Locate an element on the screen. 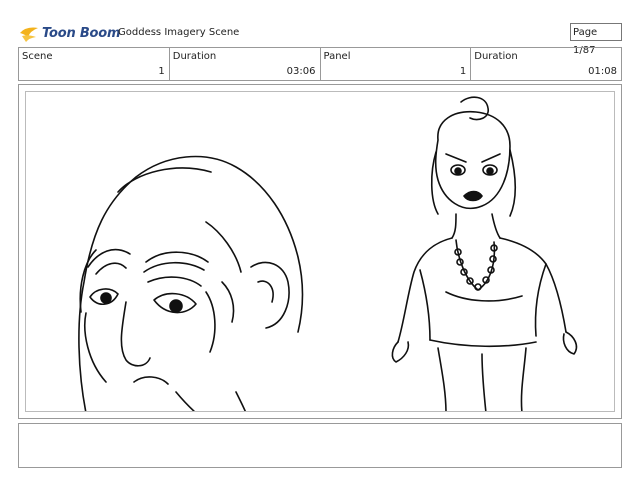  scene-cell: Scene 1 is located at coordinates (94, 64).